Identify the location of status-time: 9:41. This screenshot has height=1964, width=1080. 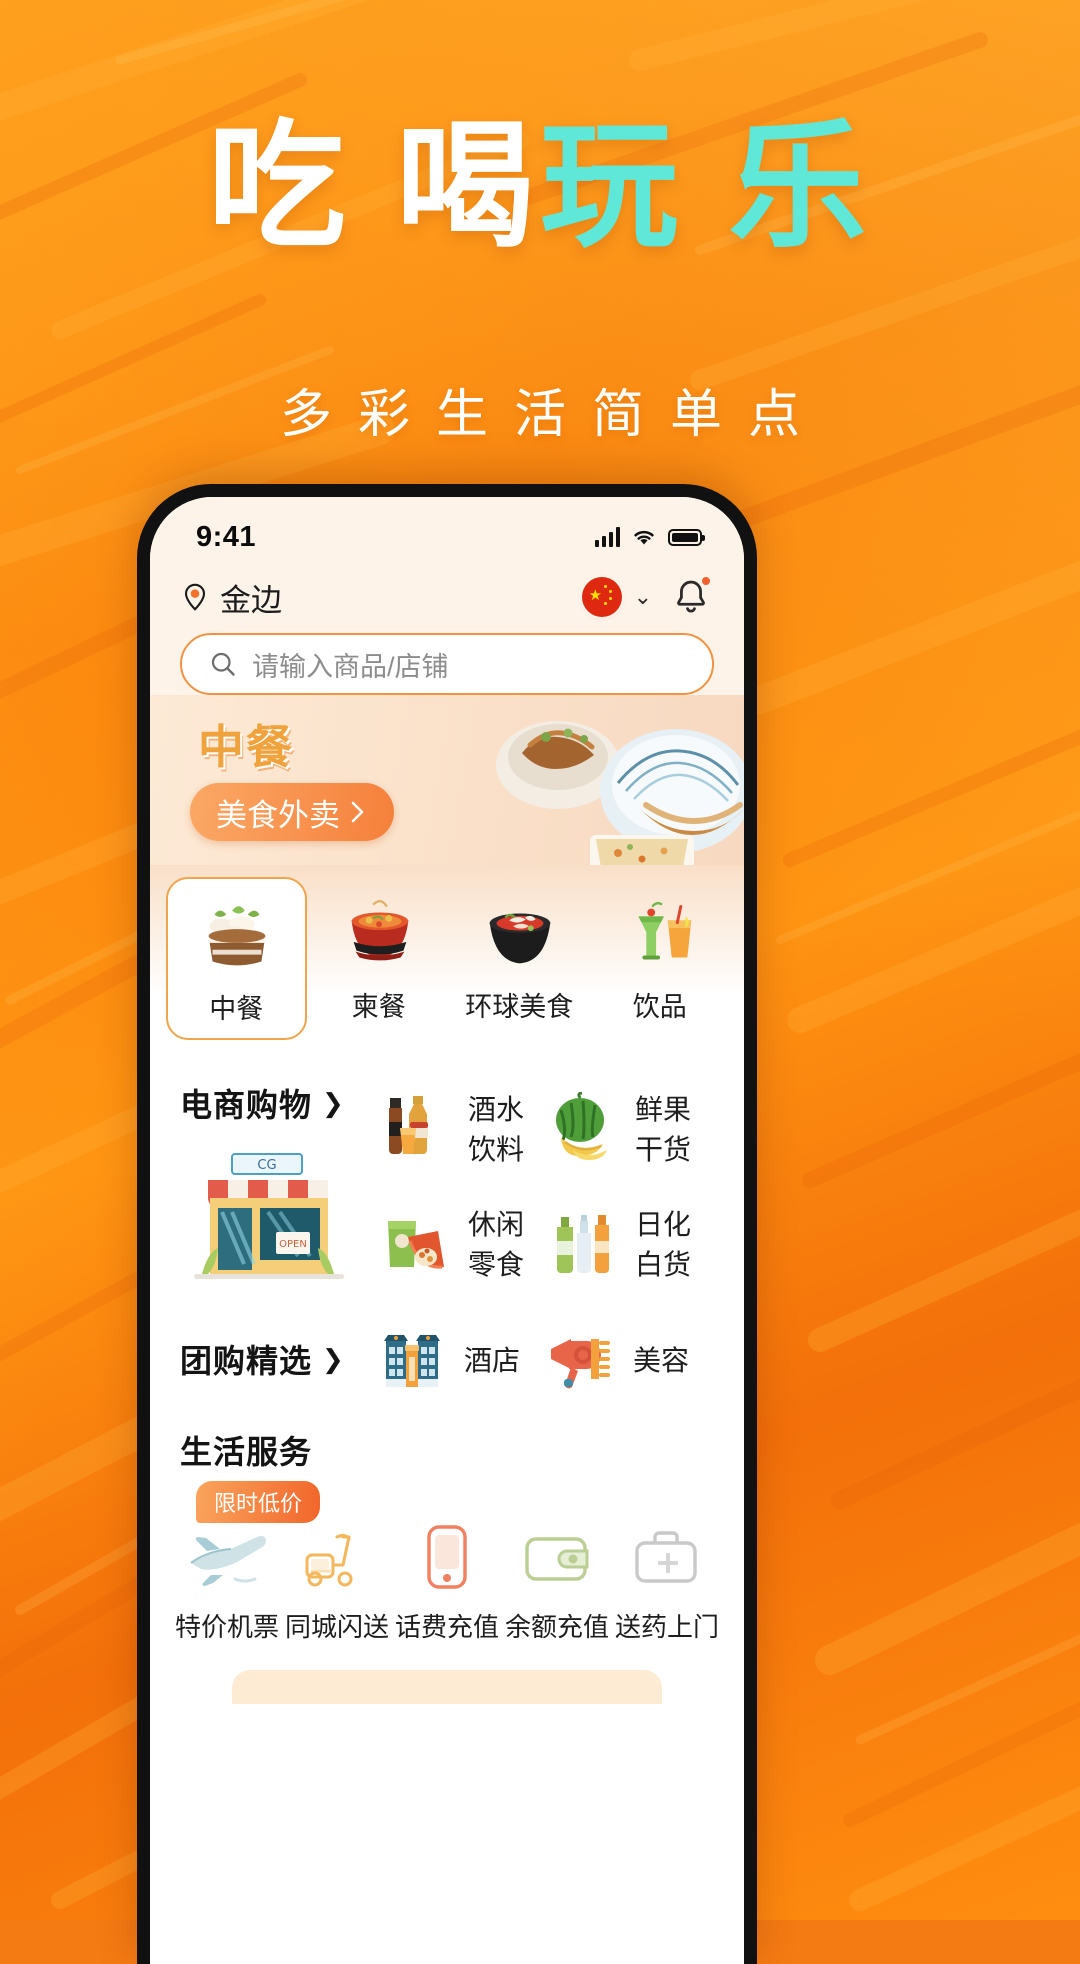
(226, 536).